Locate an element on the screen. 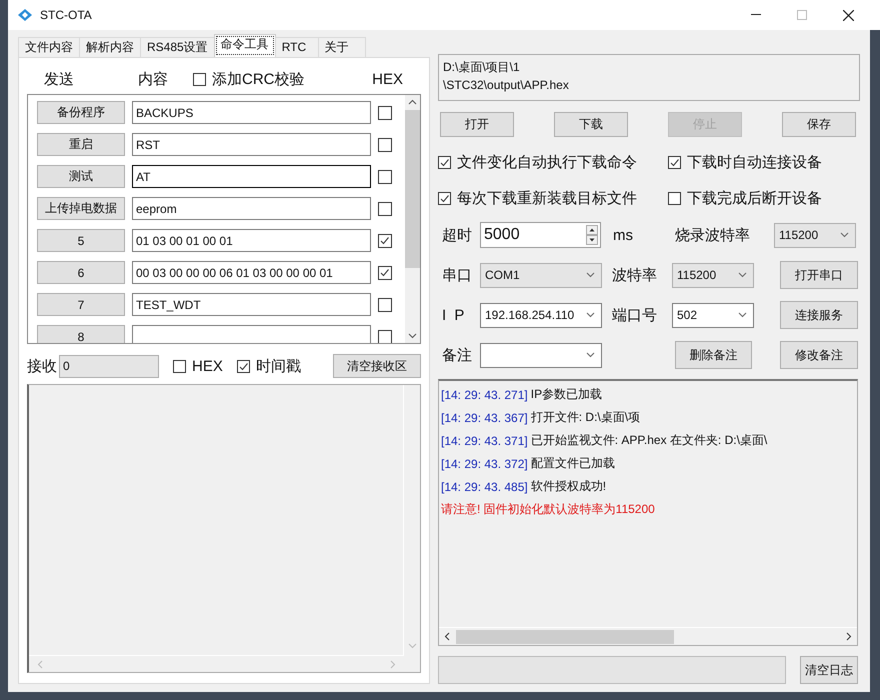 The width and height of the screenshot is (880, 700). open-port-button: 打开串口 is located at coordinates (819, 275).